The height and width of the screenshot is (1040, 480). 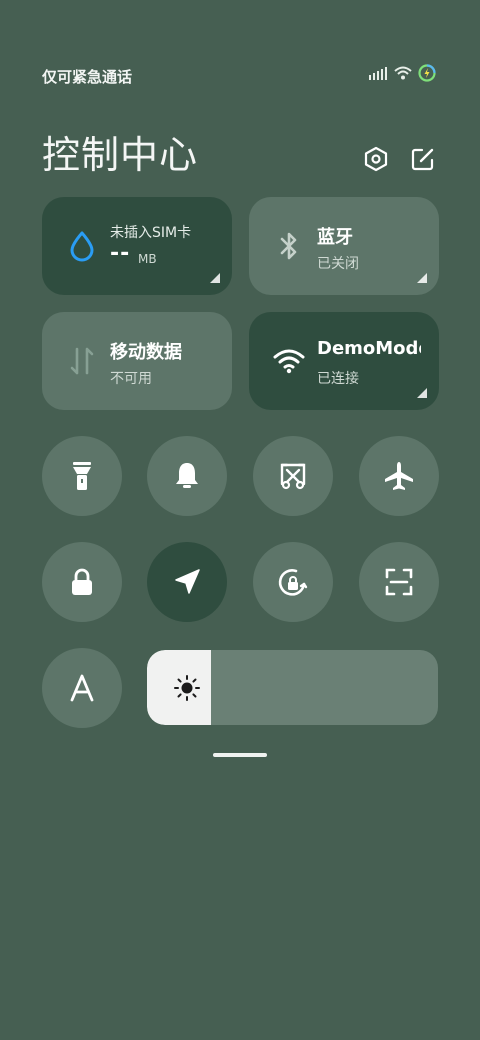 What do you see at coordinates (187, 688) in the screenshot?
I see `sun-icon` at bounding box center [187, 688].